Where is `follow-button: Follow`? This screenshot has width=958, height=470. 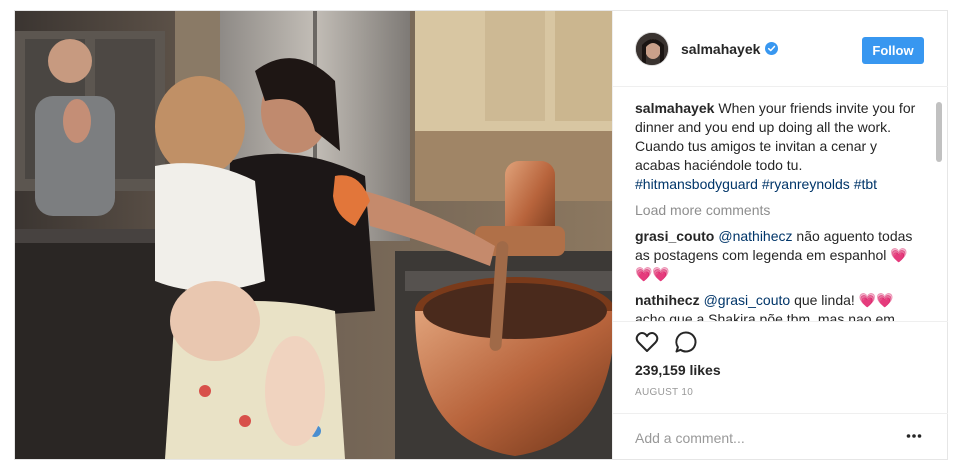 follow-button: Follow is located at coordinates (893, 50).